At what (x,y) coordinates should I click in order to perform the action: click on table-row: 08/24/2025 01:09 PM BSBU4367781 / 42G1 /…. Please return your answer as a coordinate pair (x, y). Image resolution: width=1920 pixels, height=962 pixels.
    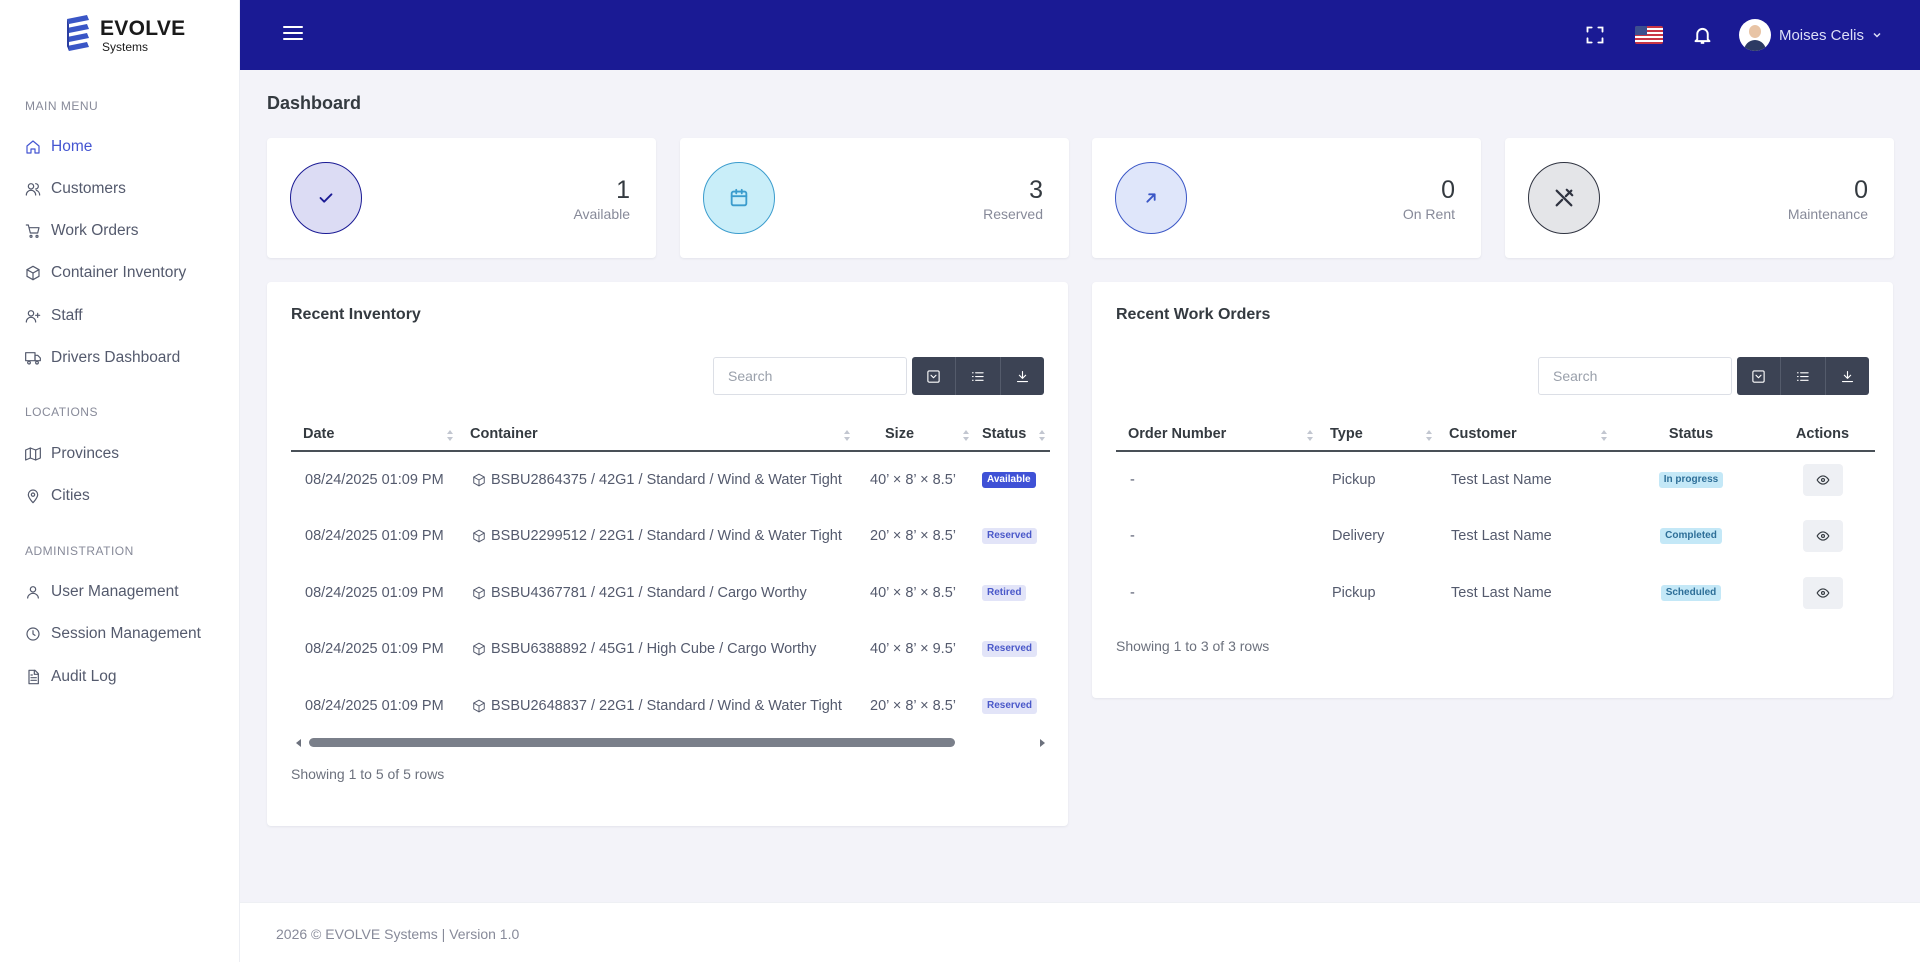
    Looking at the image, I should click on (670, 593).